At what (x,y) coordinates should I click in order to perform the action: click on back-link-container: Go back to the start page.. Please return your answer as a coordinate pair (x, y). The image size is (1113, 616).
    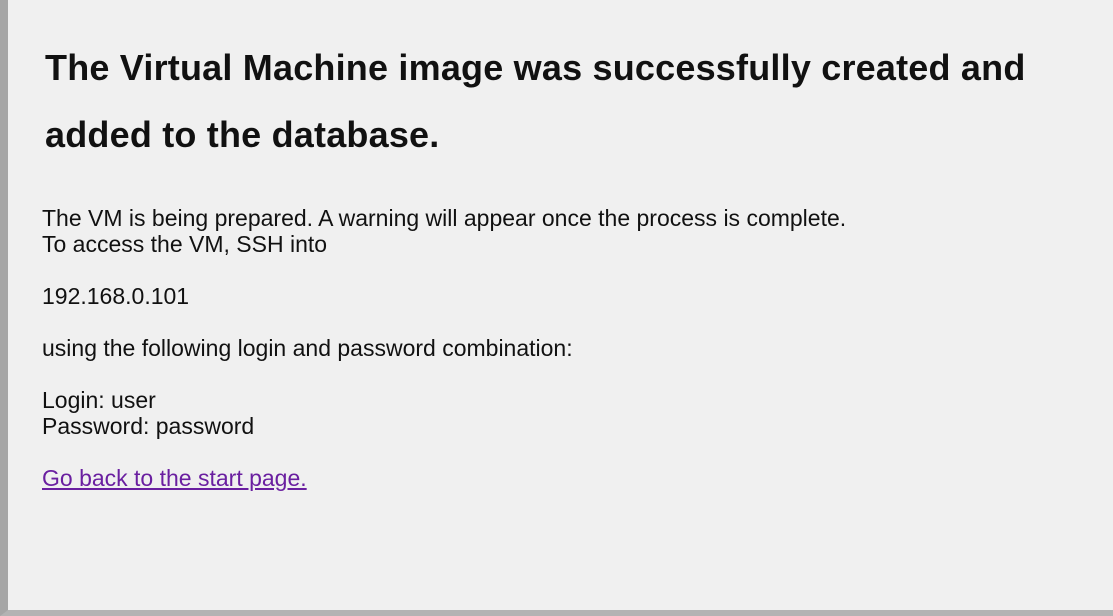
    Looking at the image, I should click on (567, 478).